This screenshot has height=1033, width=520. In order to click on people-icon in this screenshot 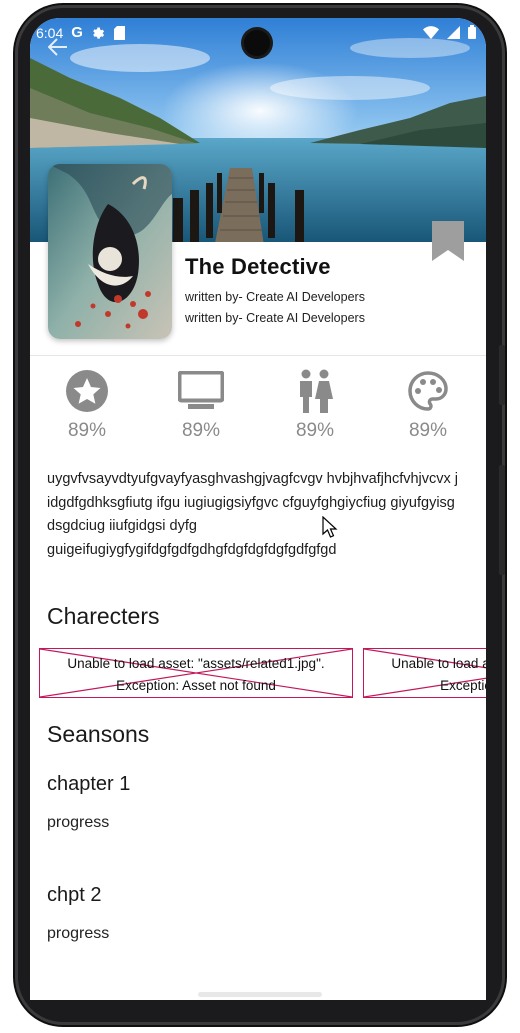, I will do `click(316, 391)`.